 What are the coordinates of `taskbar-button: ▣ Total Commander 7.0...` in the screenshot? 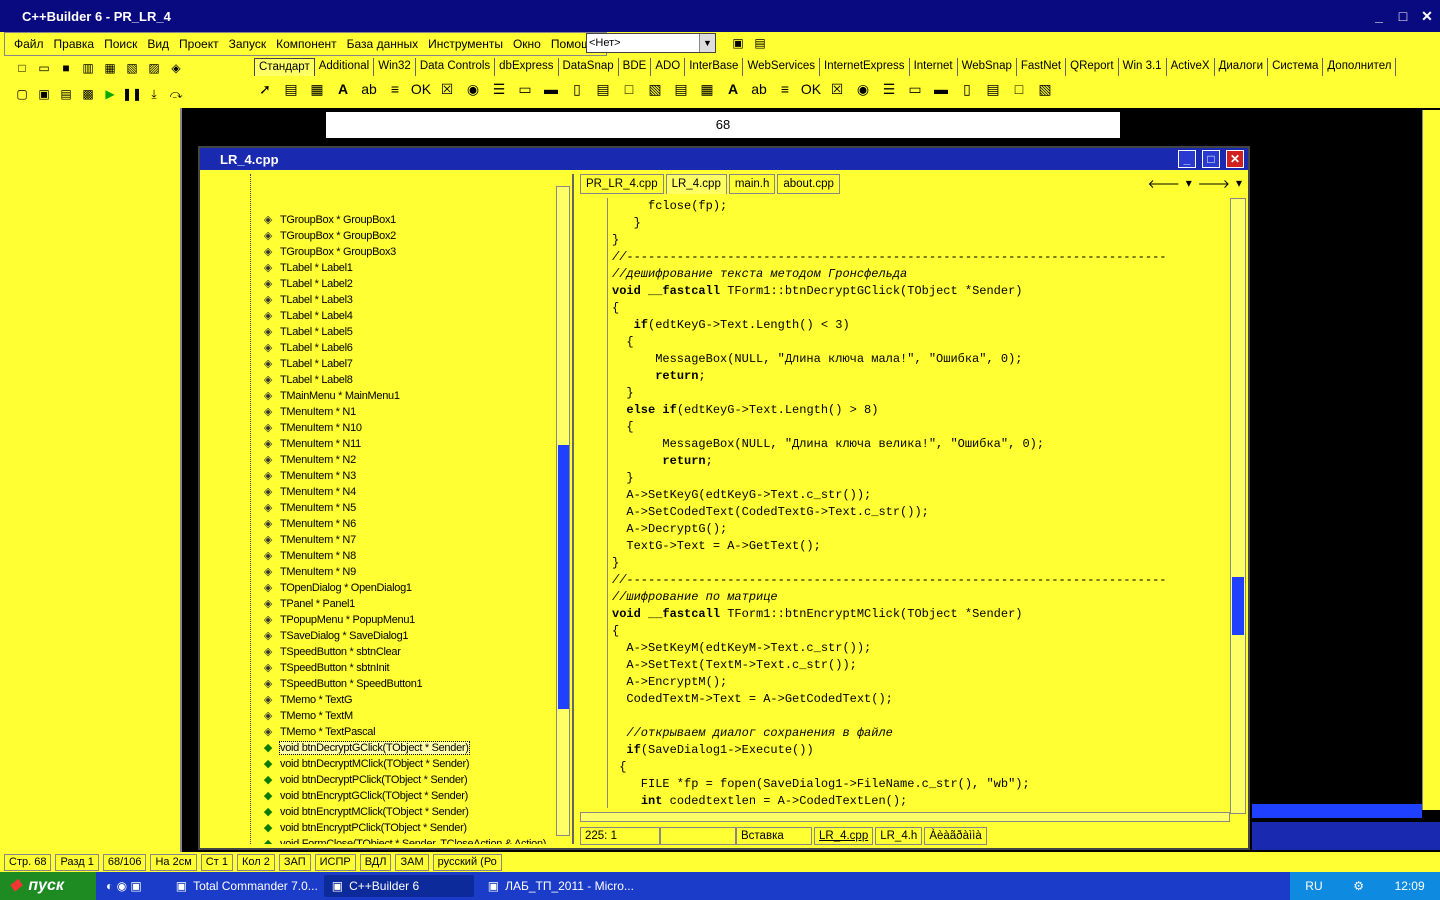 It's located at (243, 886).